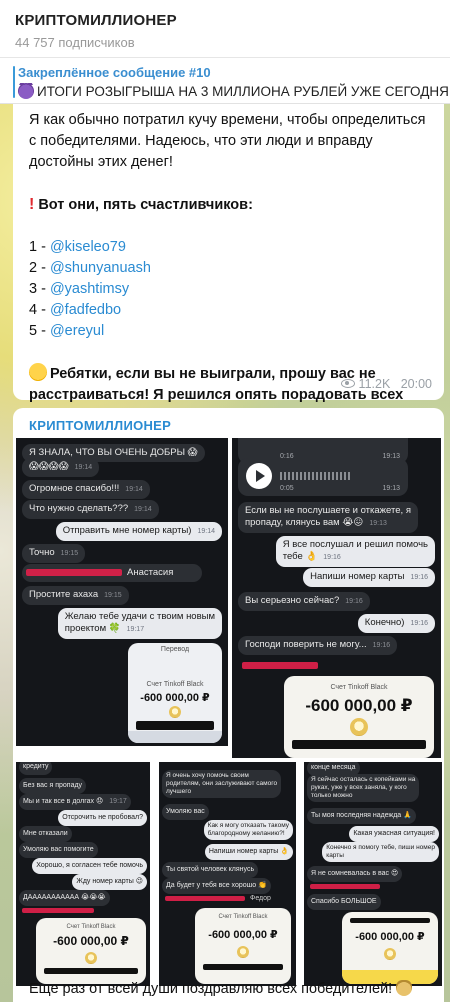 The height and width of the screenshot is (1002, 450). I want to click on winner-link: @yashtimsy, so click(89, 289).